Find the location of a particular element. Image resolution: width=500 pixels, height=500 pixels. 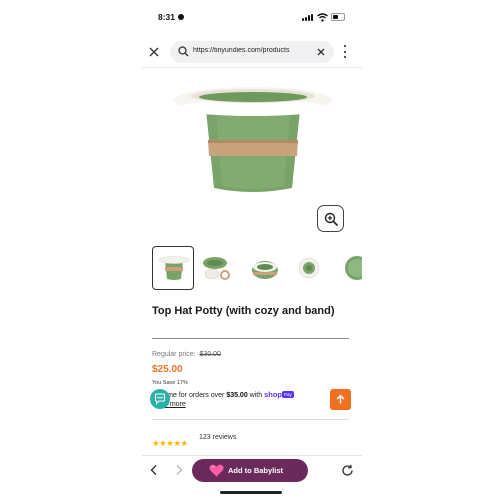

add-to-babylist-label: Add to Babylist is located at coordinates (256, 470).